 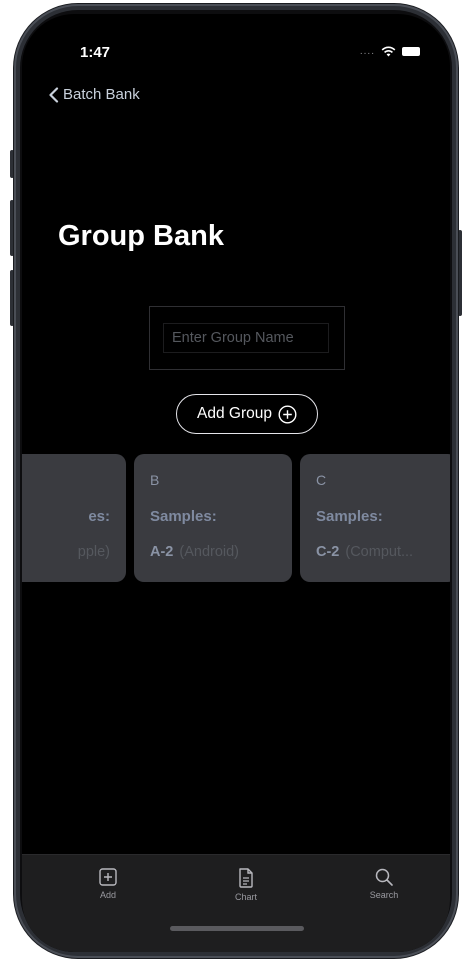 I want to click on sample-row: A-2 (Android), so click(x=213, y=552).